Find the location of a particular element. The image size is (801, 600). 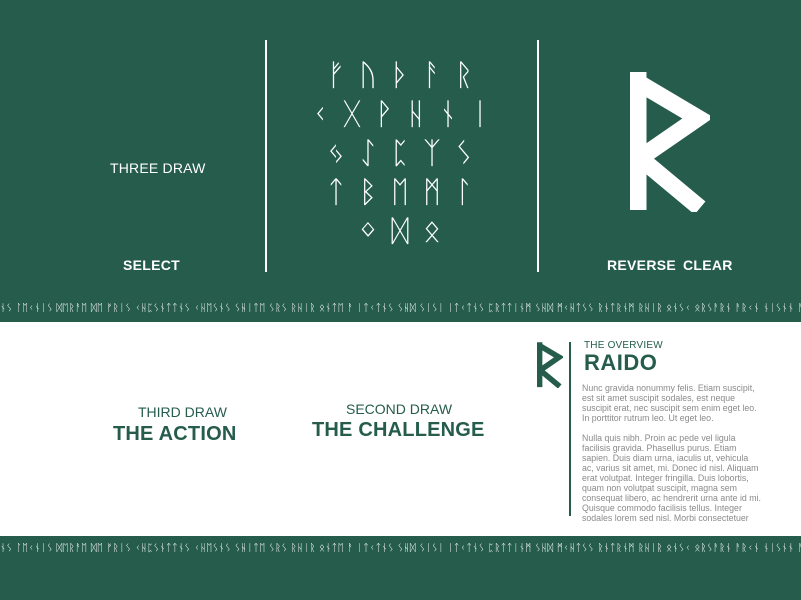

rune-eihwaz: ᛇ is located at coordinates (368, 153).